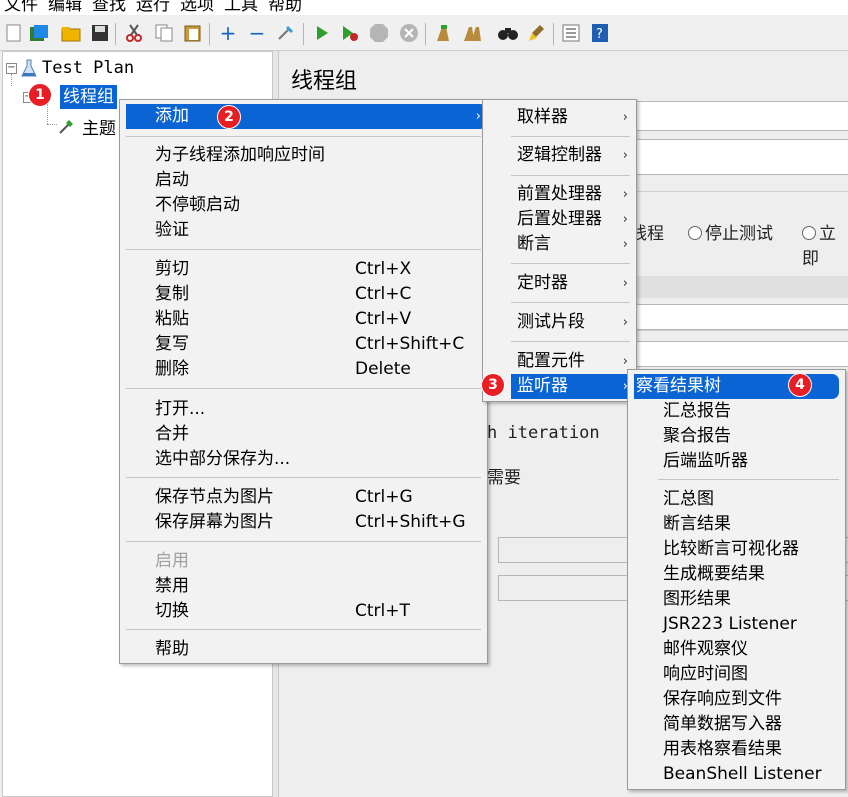 The image size is (848, 797). I want to click on thread-group-label: 线程组, so click(88, 97).